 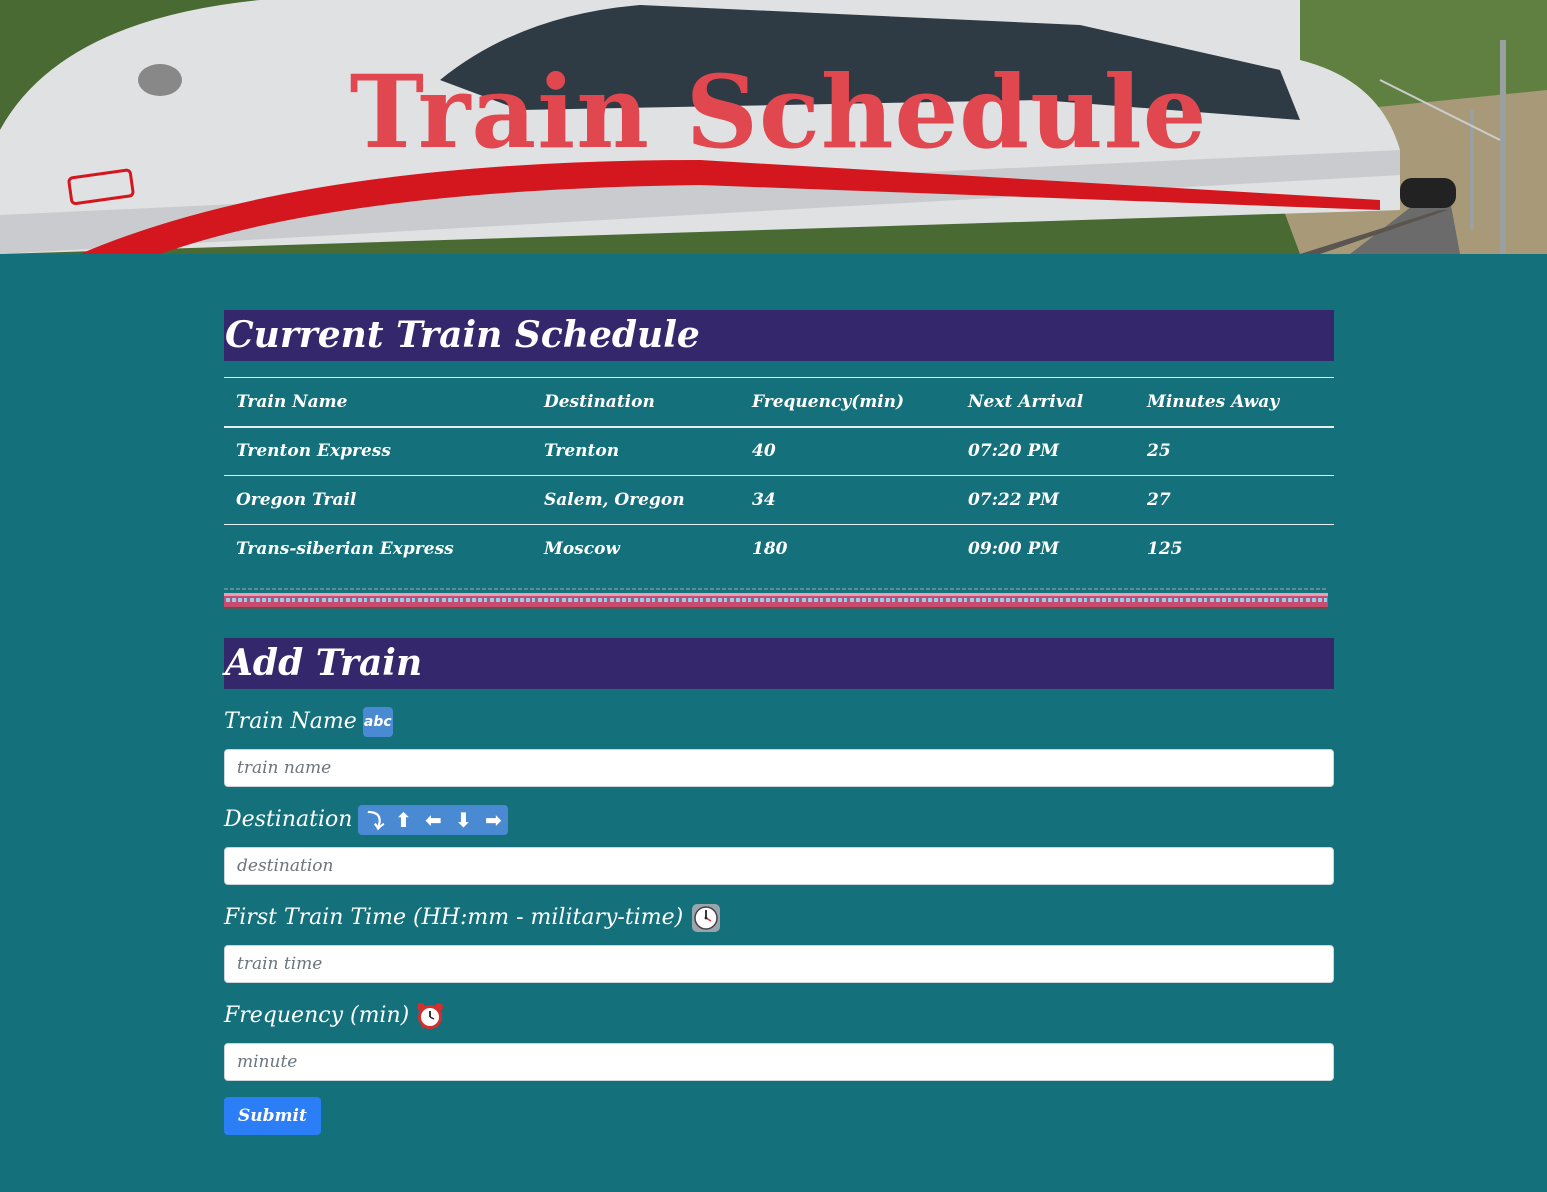 I want to click on column-header-next-arrival: Next Arrival, so click(x=1045, y=402).